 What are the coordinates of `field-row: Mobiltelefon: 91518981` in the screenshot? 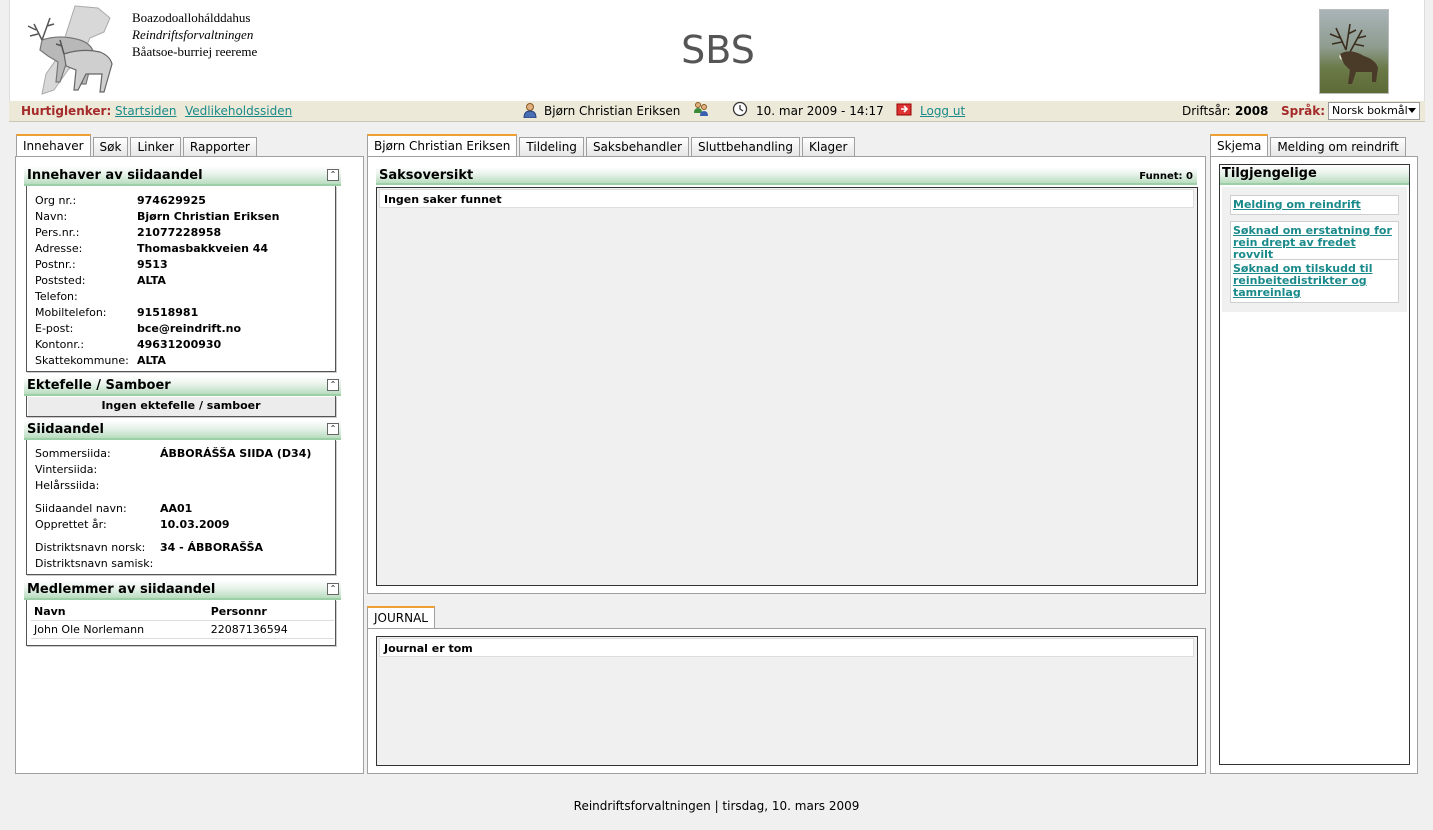 It's located at (116, 312).